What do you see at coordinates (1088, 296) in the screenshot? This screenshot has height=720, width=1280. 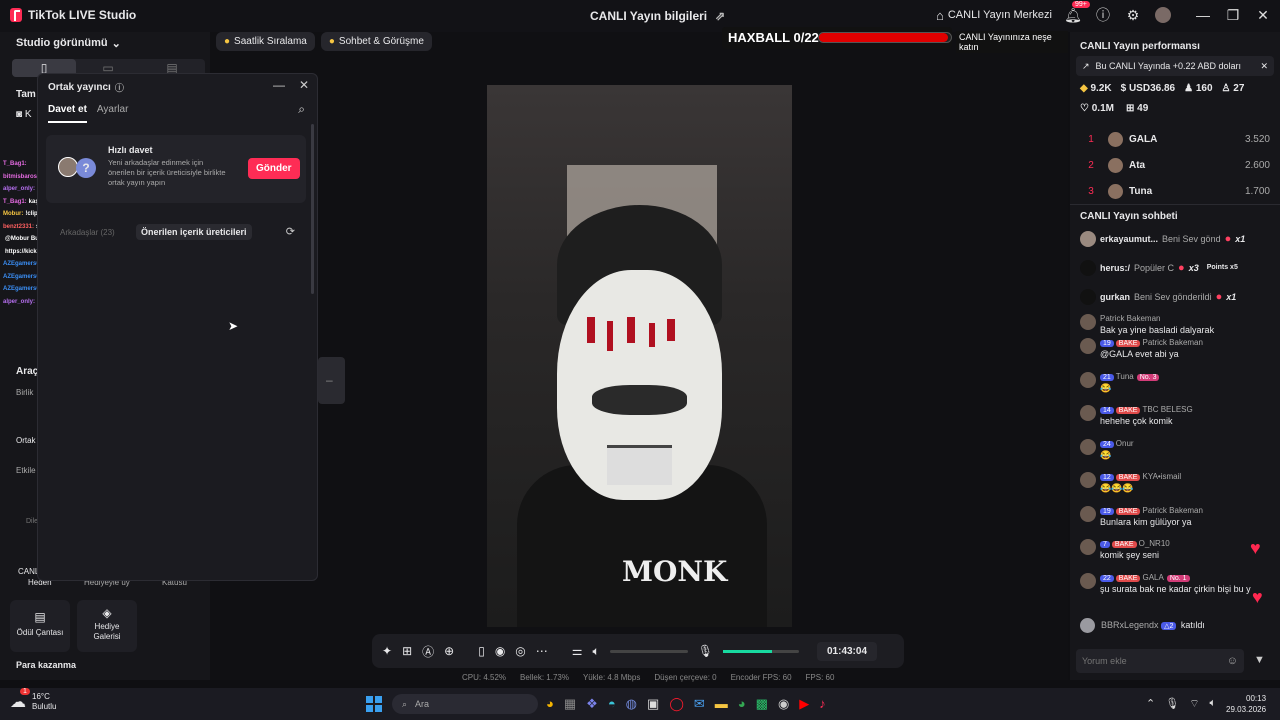 I see `gift-avatar` at bounding box center [1088, 296].